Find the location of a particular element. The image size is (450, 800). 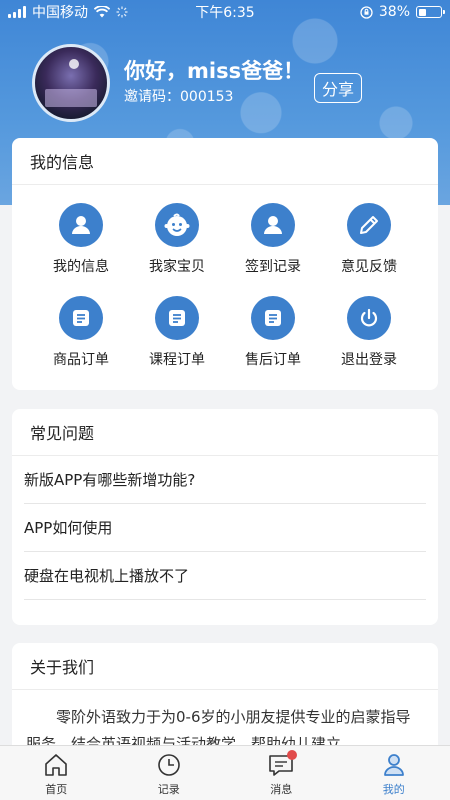

avatar is located at coordinates (71, 83).